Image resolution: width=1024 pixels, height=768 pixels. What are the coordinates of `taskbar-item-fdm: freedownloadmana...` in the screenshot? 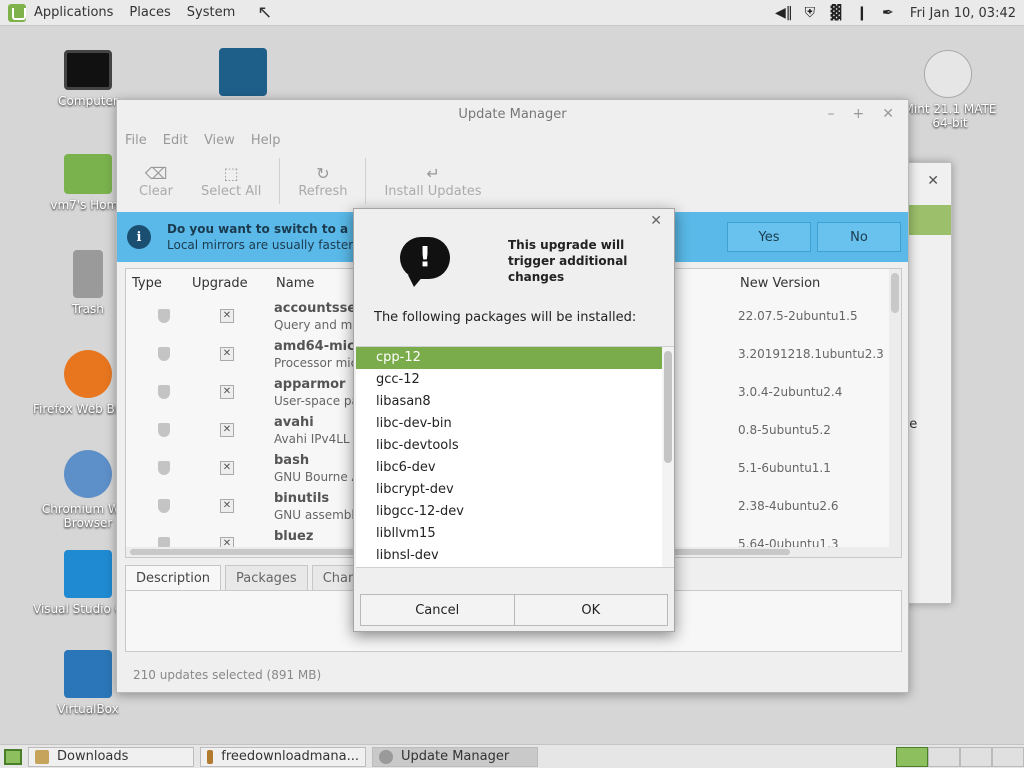 It's located at (283, 756).